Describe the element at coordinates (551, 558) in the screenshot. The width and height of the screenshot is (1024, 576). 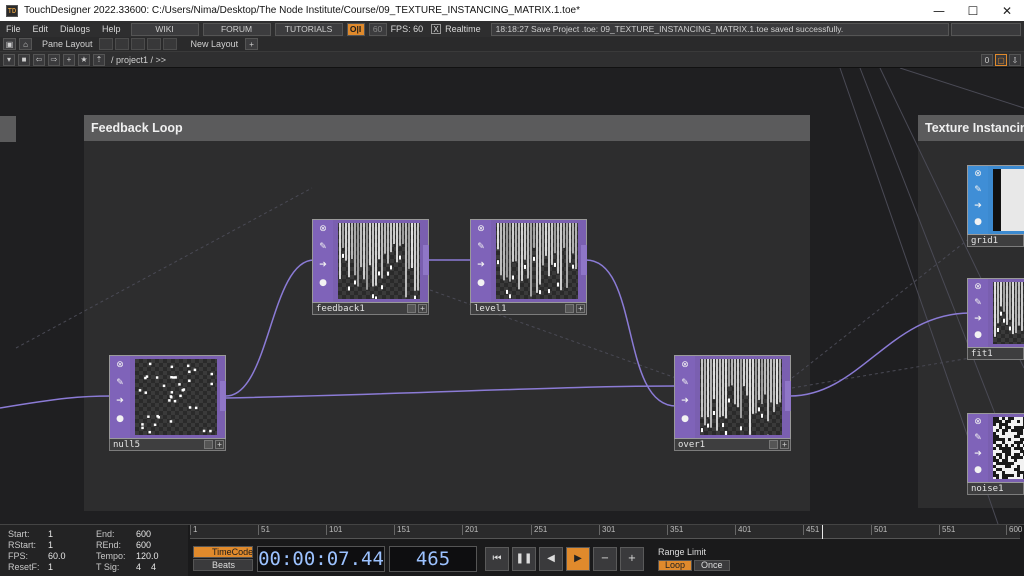
I see `play-reverse-button: ◀` at that location.